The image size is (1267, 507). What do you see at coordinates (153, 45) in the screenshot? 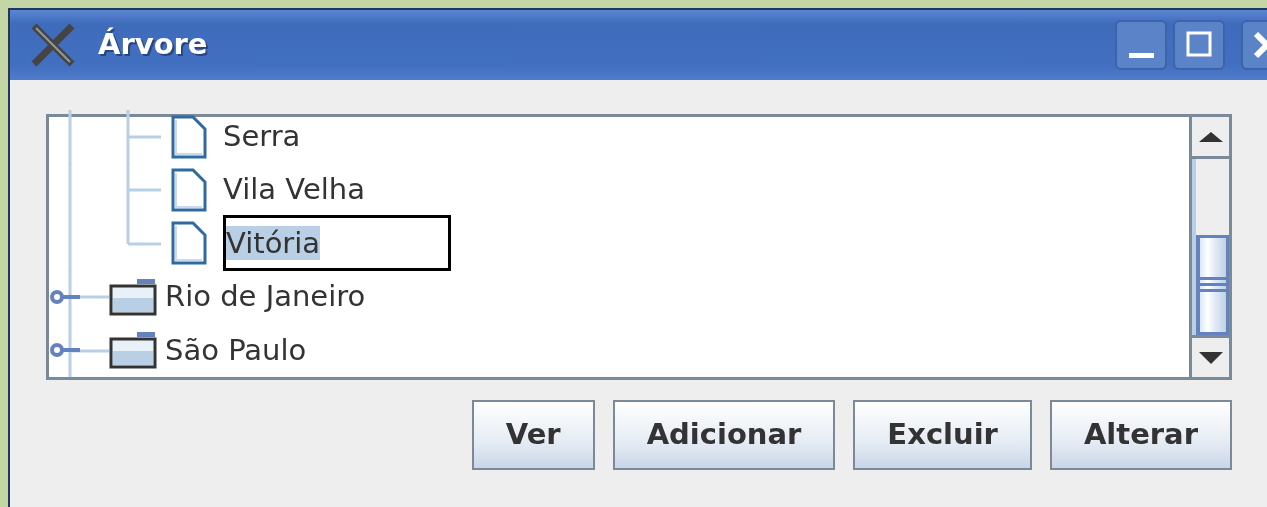
I see `window-title: Árvore` at bounding box center [153, 45].